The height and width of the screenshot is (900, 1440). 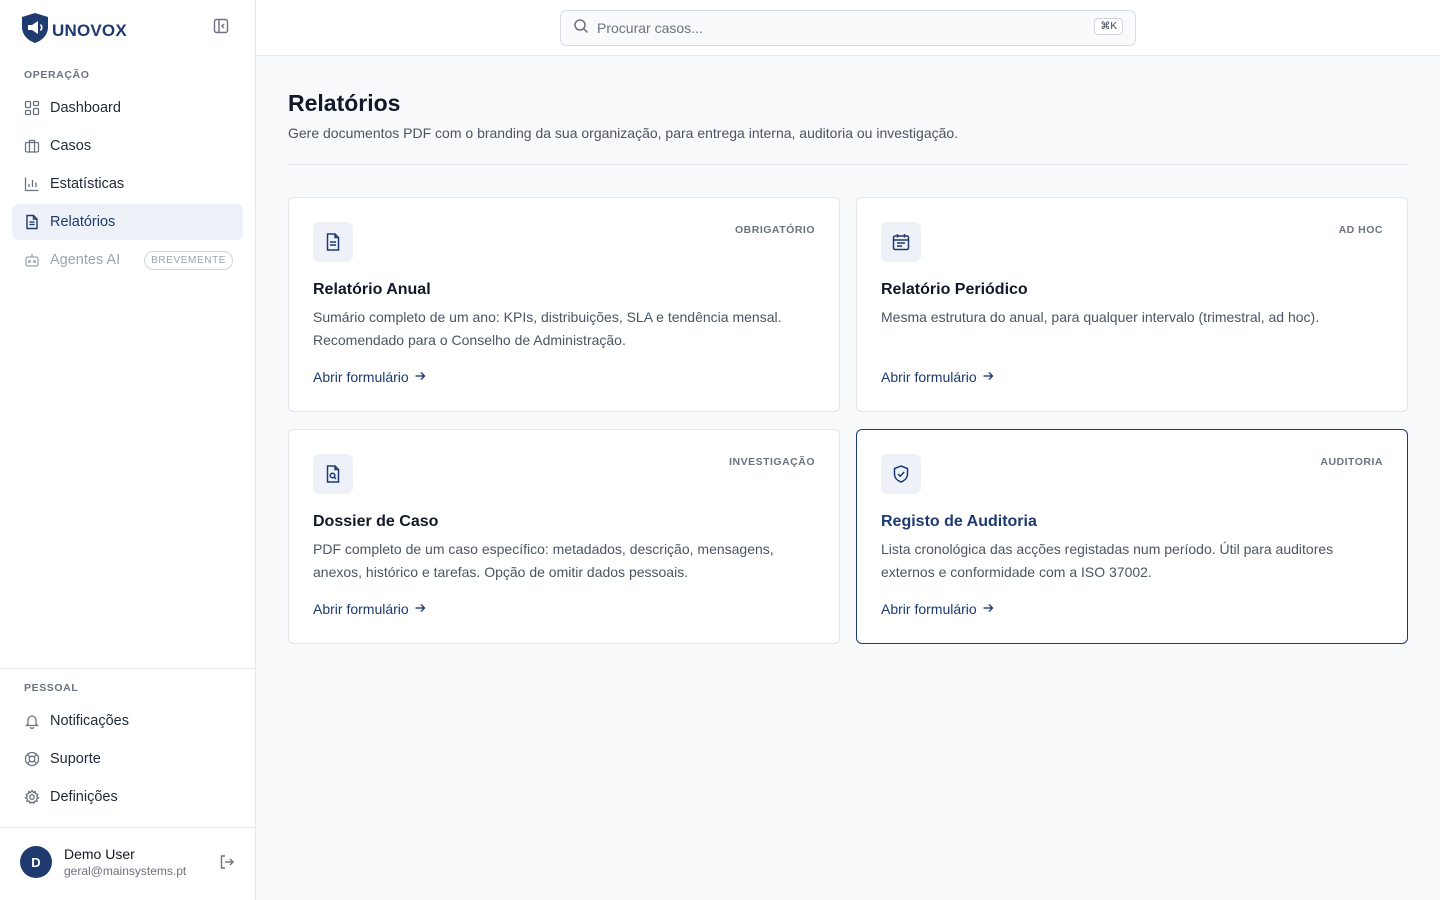 What do you see at coordinates (127, 146) in the screenshot?
I see `sidebar-item-casos: Casos` at bounding box center [127, 146].